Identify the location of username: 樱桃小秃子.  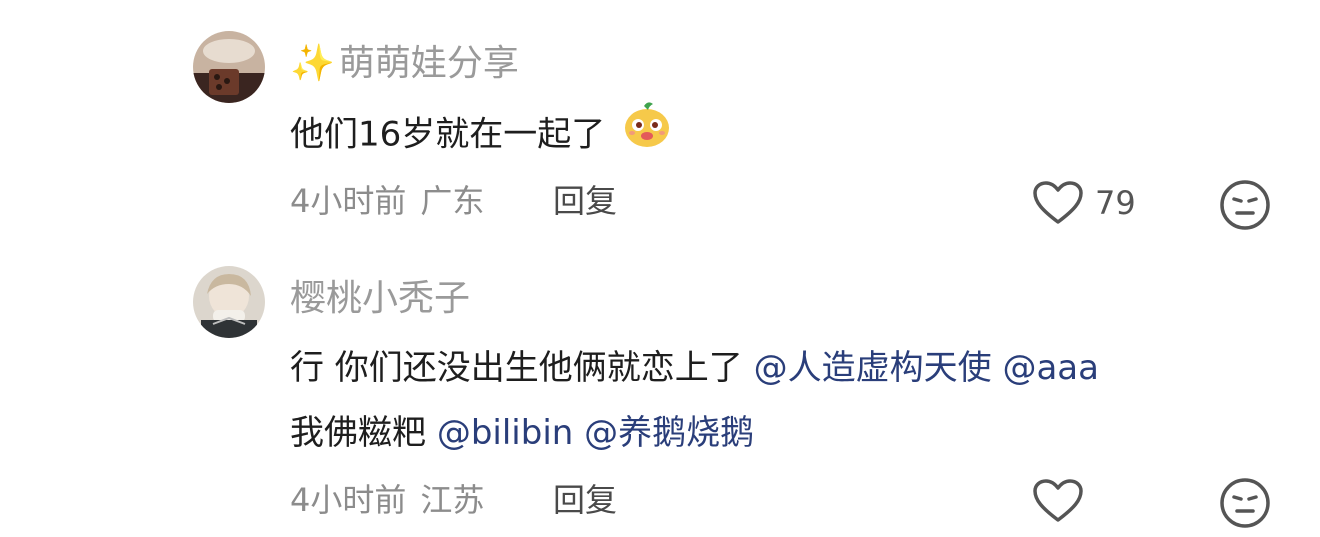
(380, 299).